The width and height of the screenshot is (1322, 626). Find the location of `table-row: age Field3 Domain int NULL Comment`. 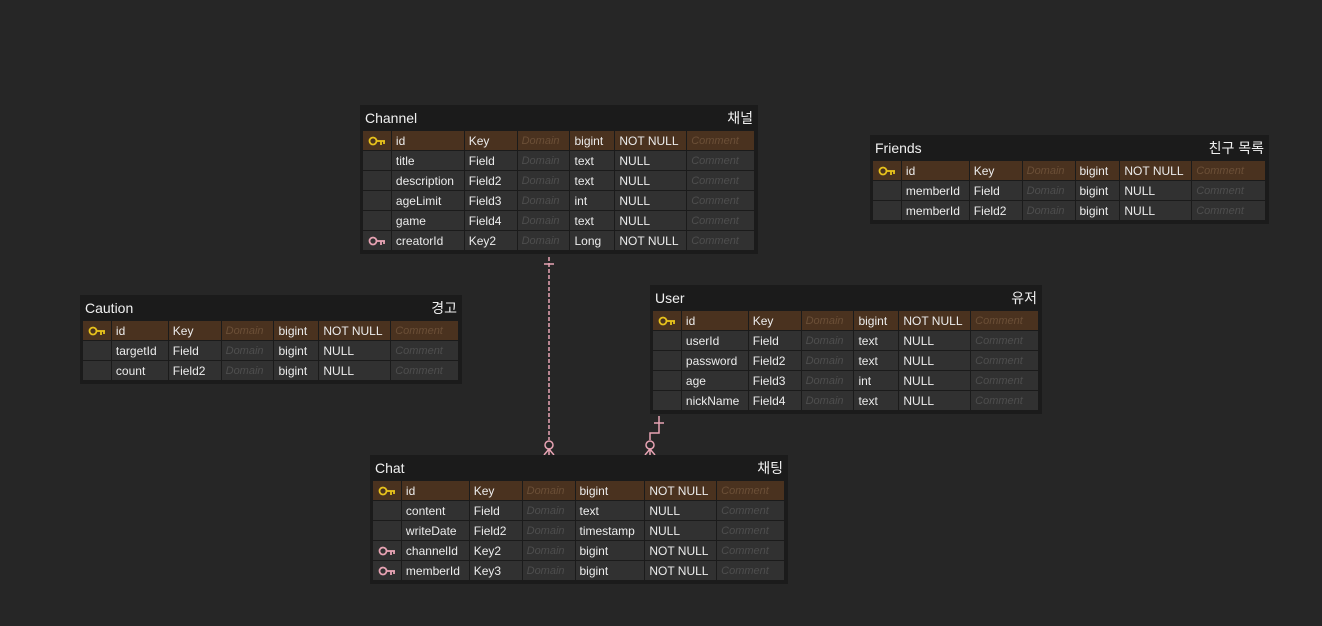

table-row: age Field3 Domain int NULL Comment is located at coordinates (846, 381).